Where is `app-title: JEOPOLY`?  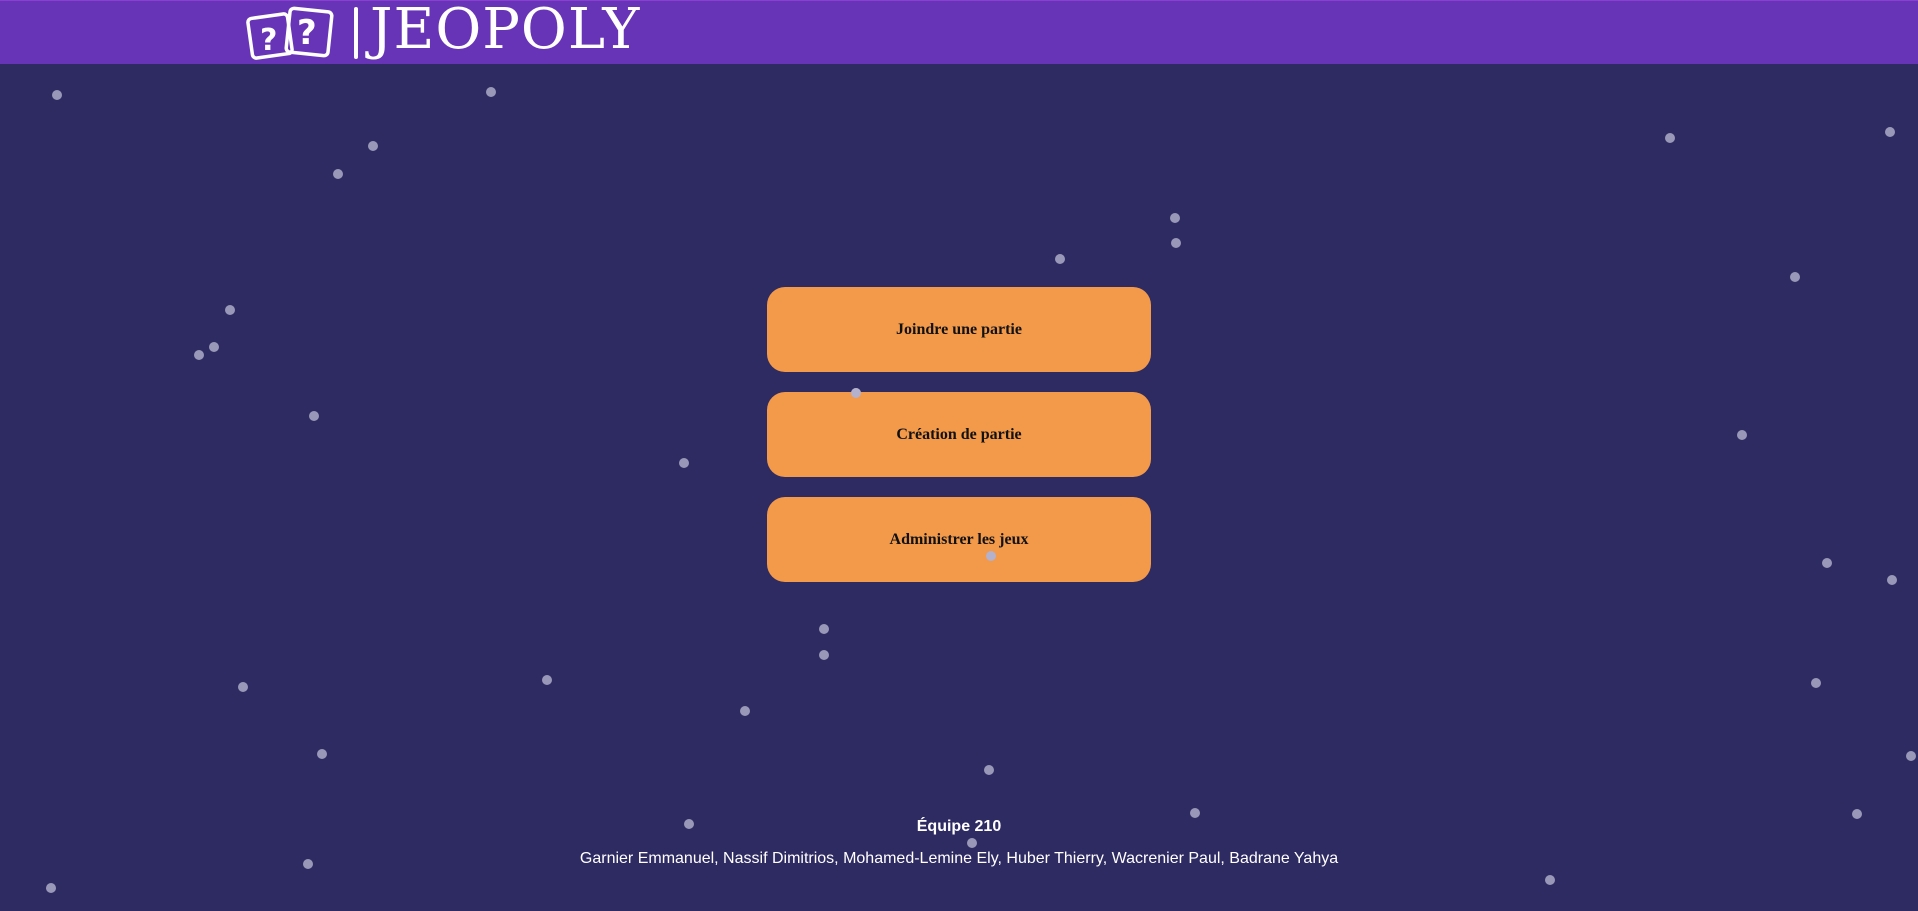 app-title: JEOPOLY is located at coordinates (505, 31).